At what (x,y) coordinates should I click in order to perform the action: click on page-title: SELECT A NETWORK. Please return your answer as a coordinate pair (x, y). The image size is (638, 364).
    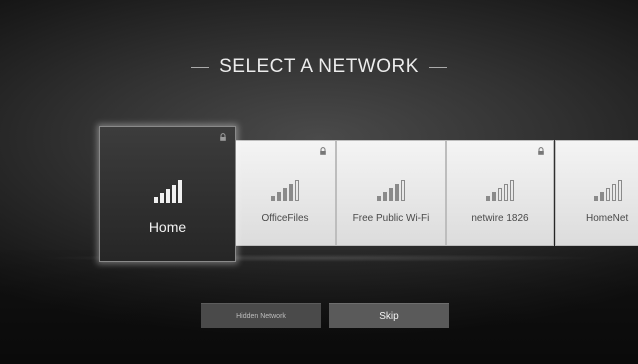
    Looking at the image, I should click on (319, 66).